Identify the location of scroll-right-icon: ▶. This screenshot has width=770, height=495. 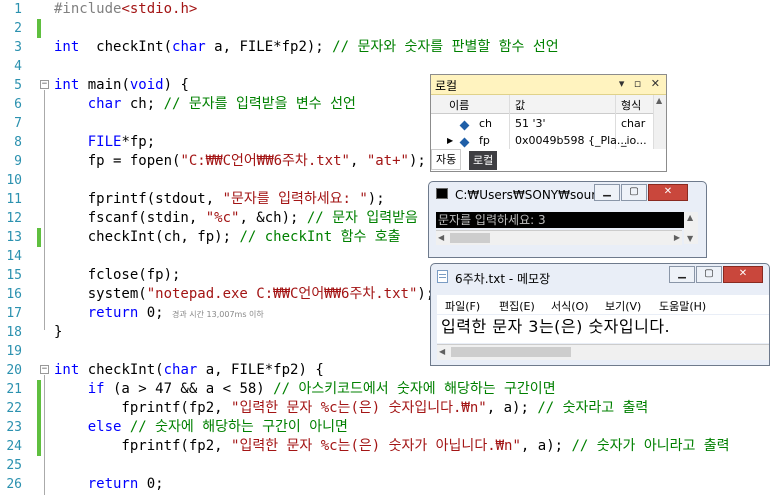
(677, 237).